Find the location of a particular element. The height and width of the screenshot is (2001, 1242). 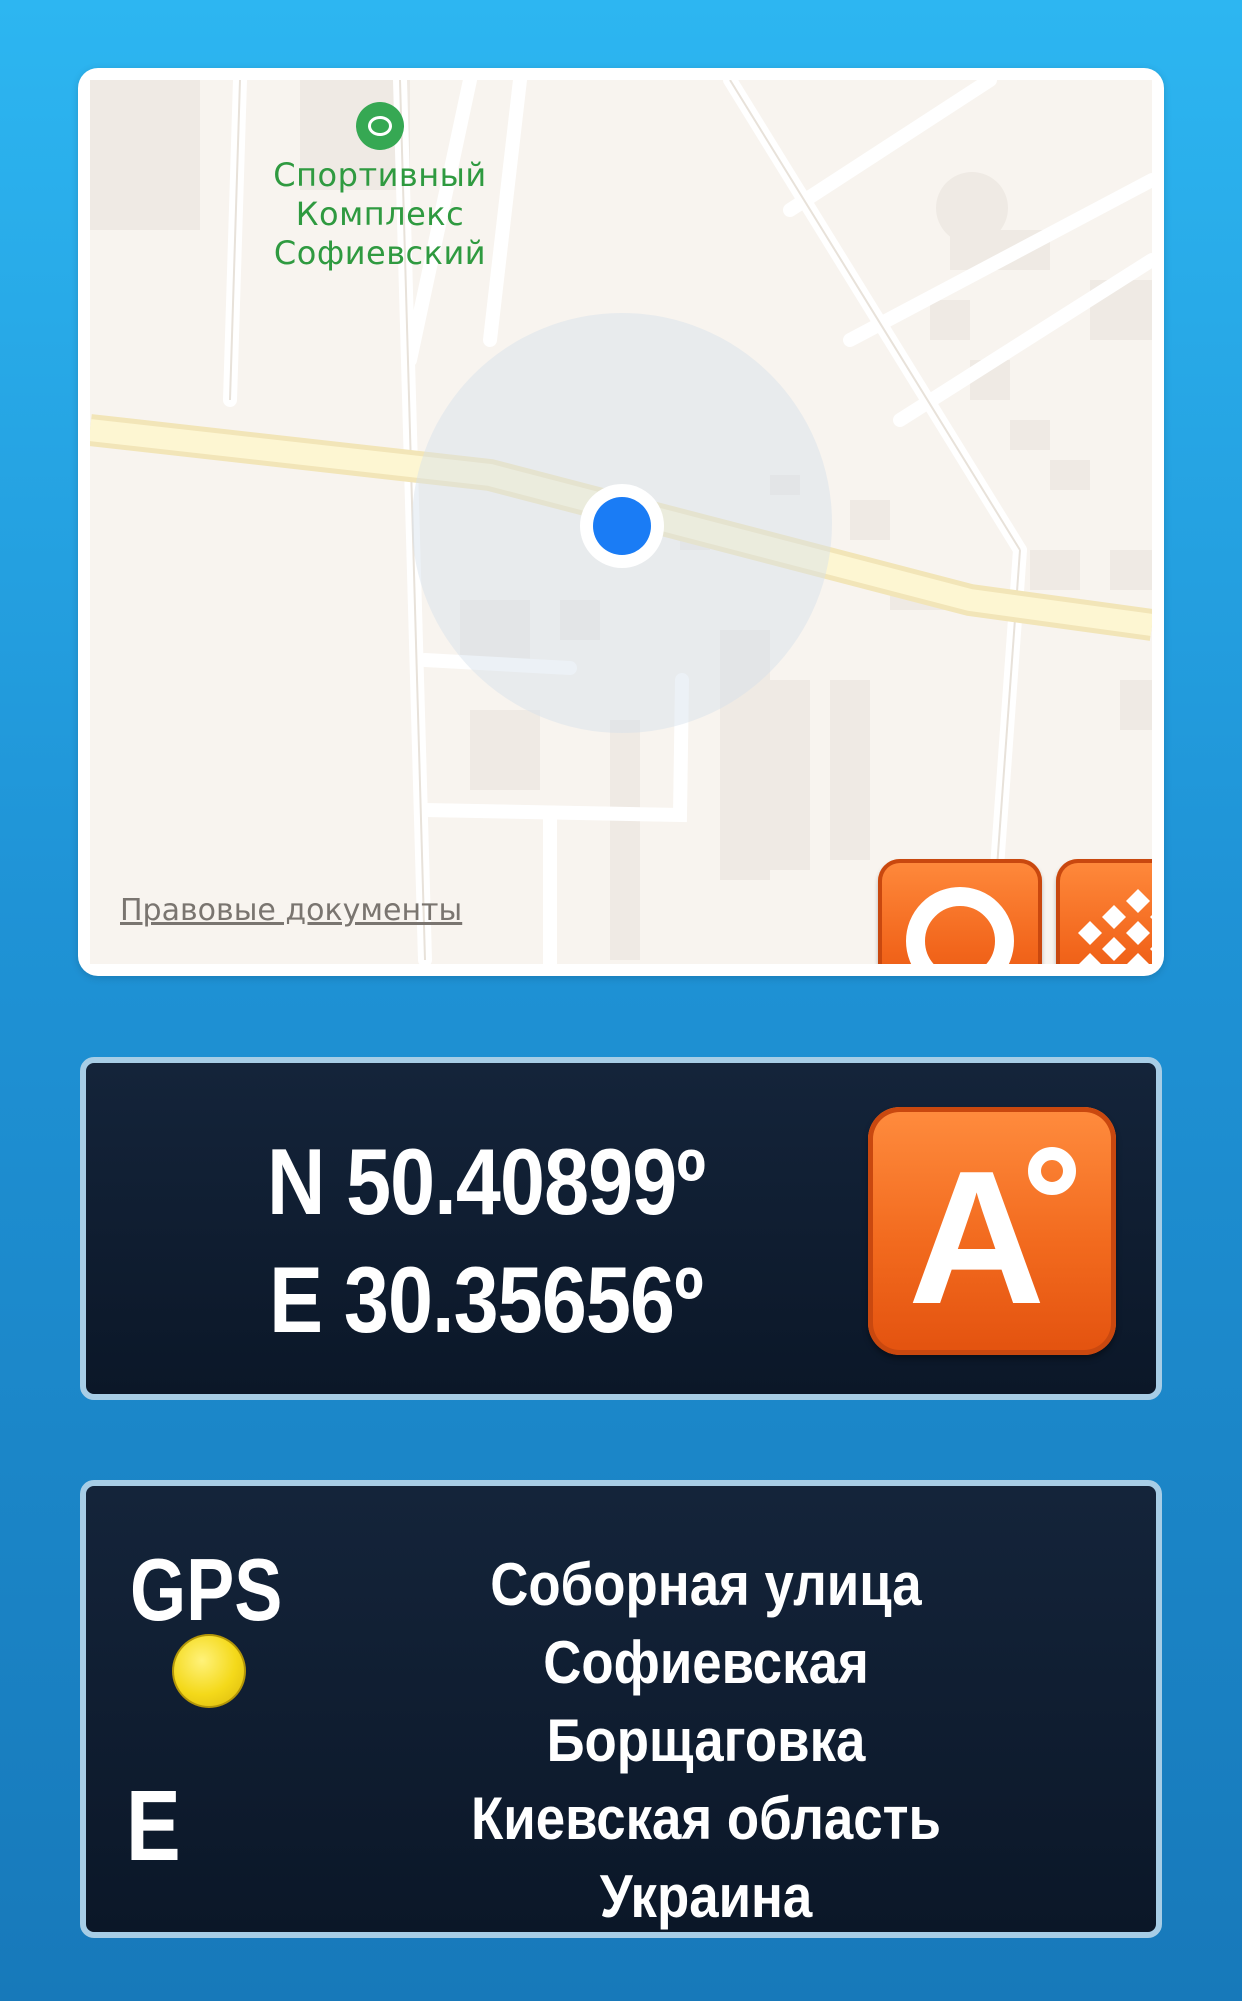

coordinates-panel: N 50.40899º E 30.35656º A is located at coordinates (621, 1228).